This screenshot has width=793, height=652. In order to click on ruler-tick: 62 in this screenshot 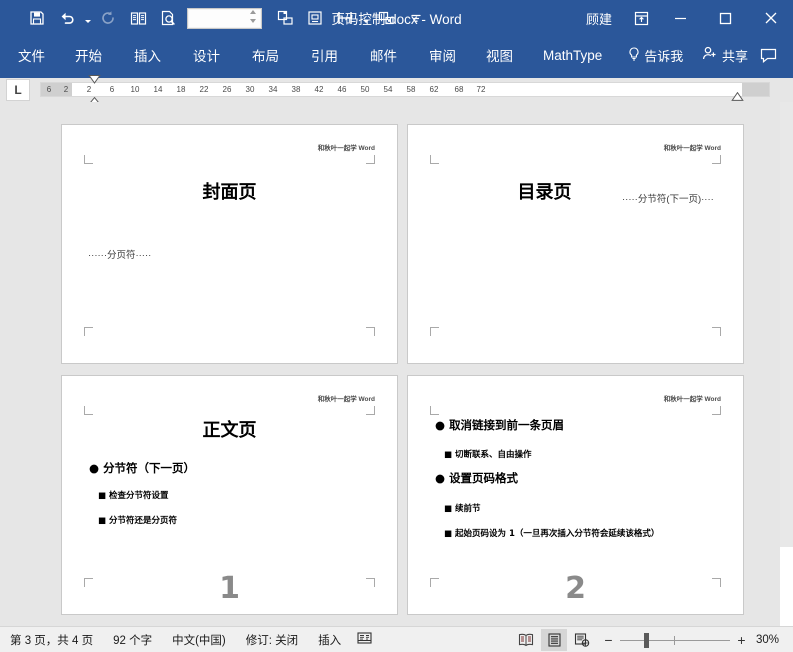, I will do `click(434, 89)`.